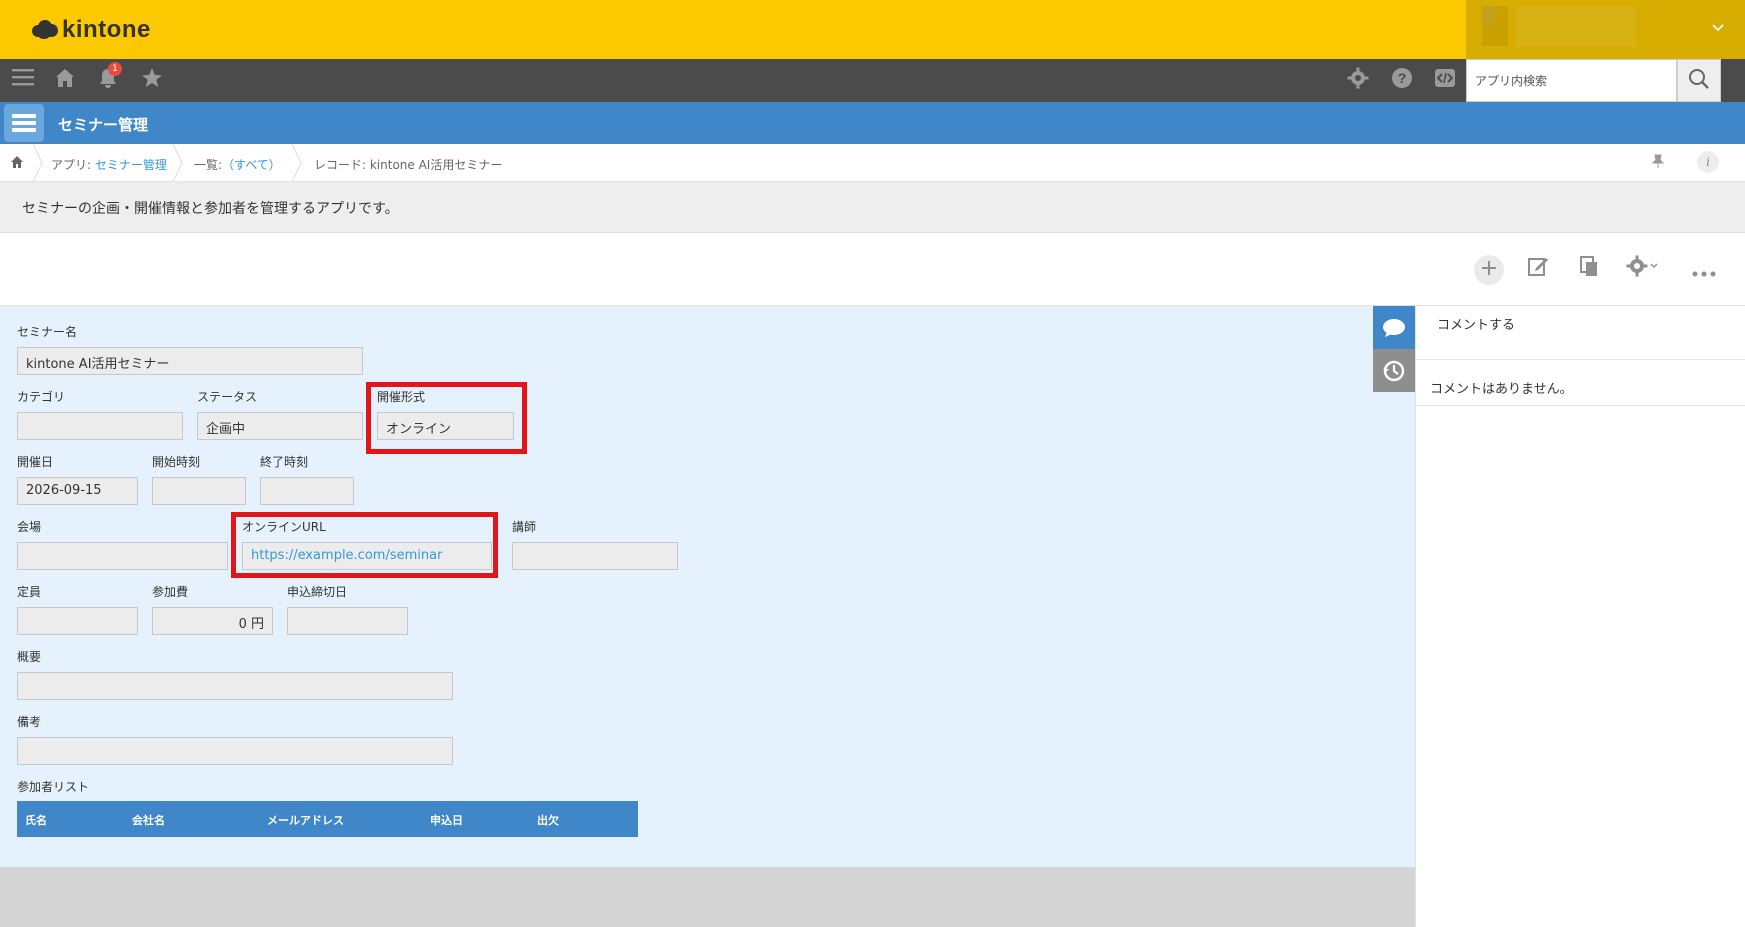 This screenshot has height=927, width=1745. Describe the element at coordinates (17, 163) in the screenshot. I see `breadcrumb-home-icon` at that location.